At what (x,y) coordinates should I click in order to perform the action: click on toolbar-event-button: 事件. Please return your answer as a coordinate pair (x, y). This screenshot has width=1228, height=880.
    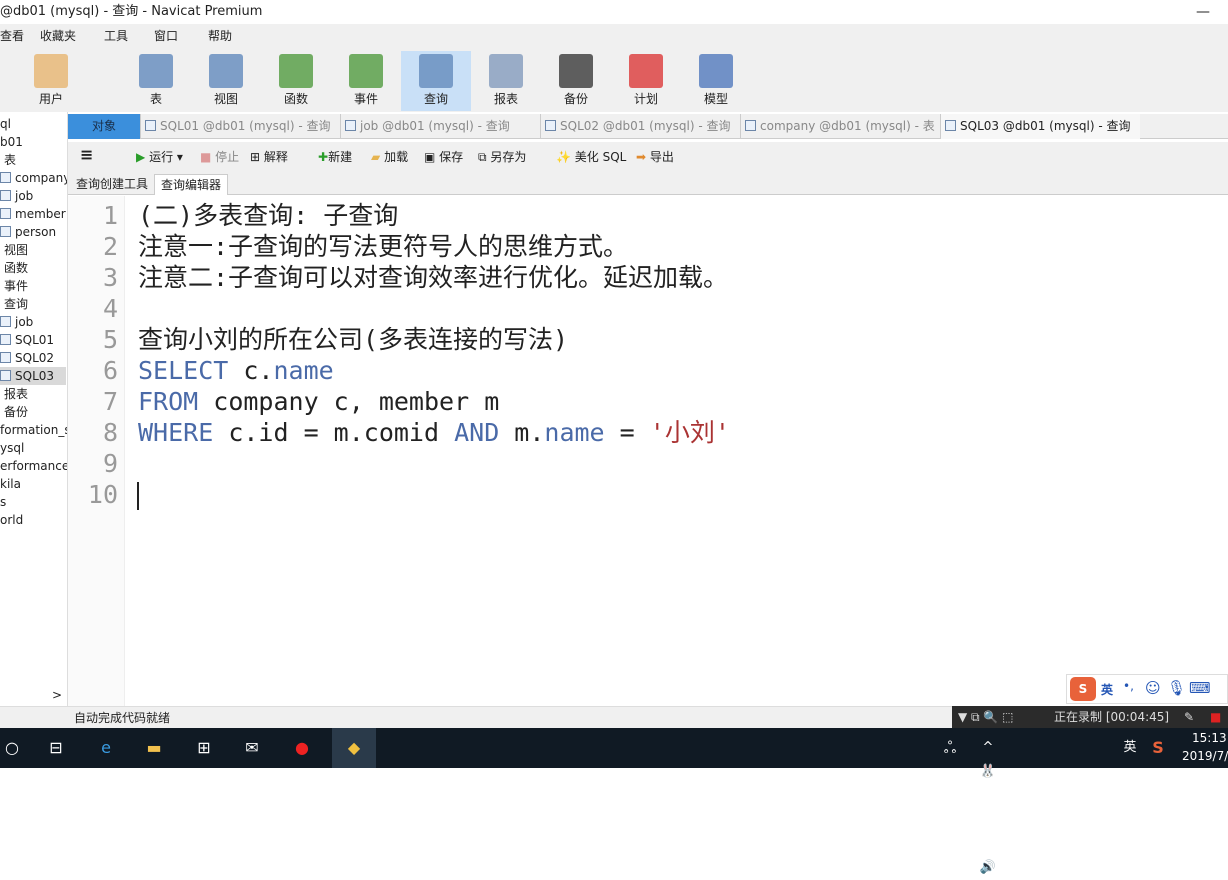
    Looking at the image, I should click on (366, 81).